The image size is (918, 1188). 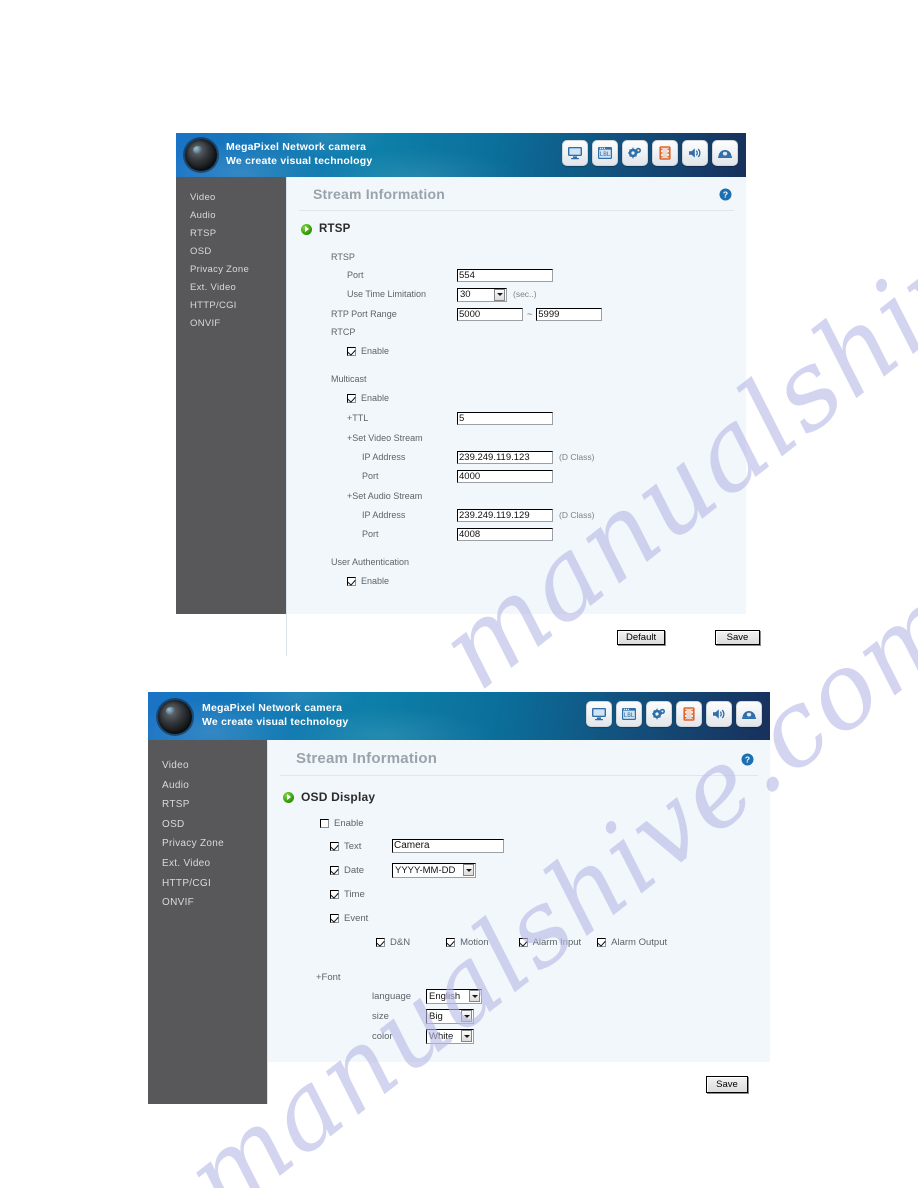 I want to click on event-option-alarm-output: Alarm Output, so click(x=632, y=942).